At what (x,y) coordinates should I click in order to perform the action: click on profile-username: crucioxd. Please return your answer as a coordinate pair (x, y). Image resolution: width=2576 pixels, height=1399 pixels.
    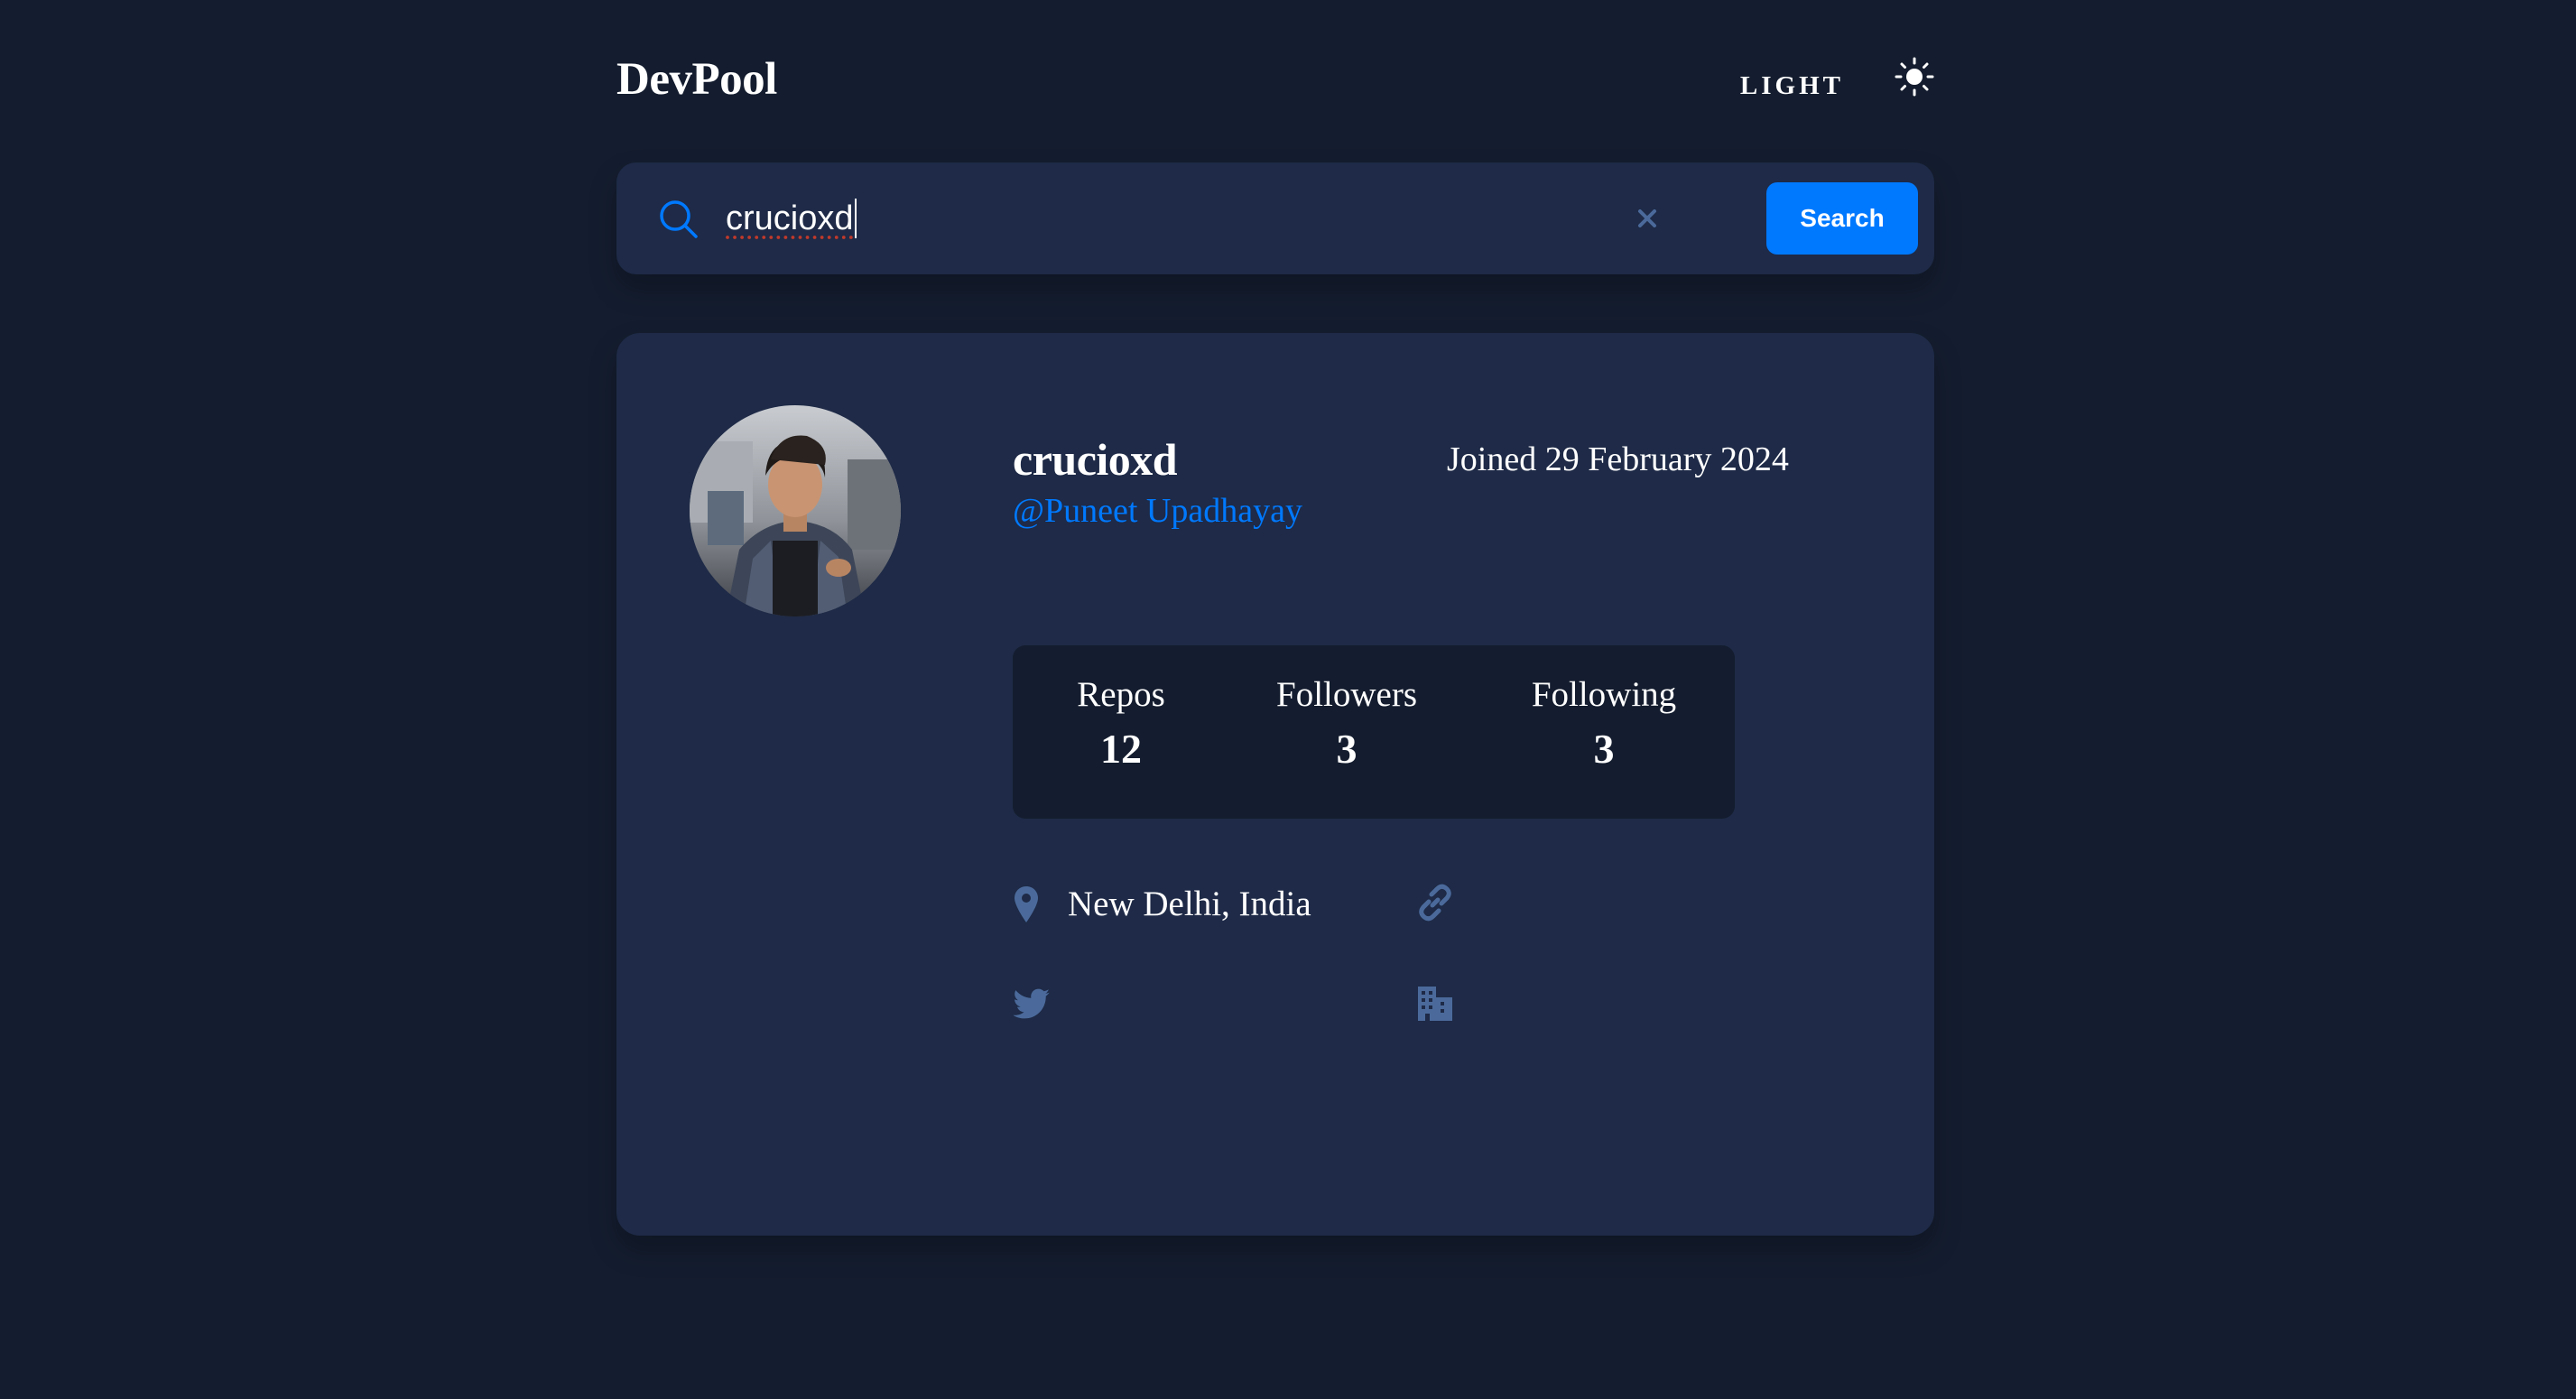
    Looking at the image, I should click on (1095, 459).